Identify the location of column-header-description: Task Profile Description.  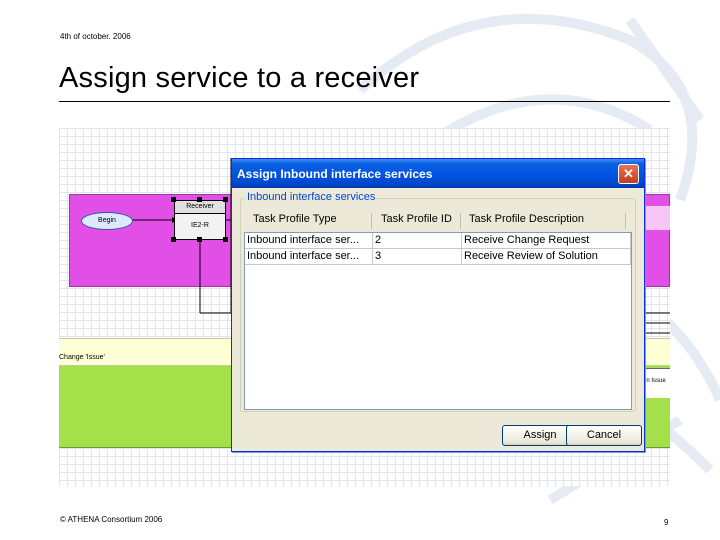
(526, 221).